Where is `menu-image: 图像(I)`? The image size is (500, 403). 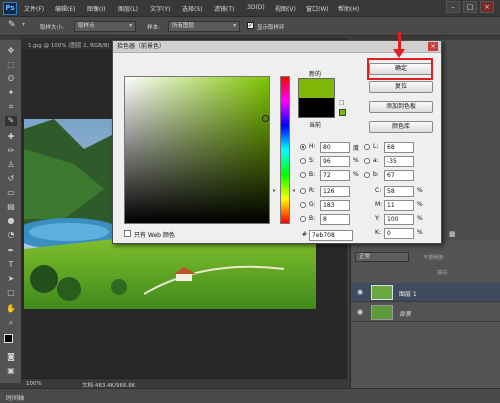
menu-image: 图像(I) is located at coordinates (96, 8).